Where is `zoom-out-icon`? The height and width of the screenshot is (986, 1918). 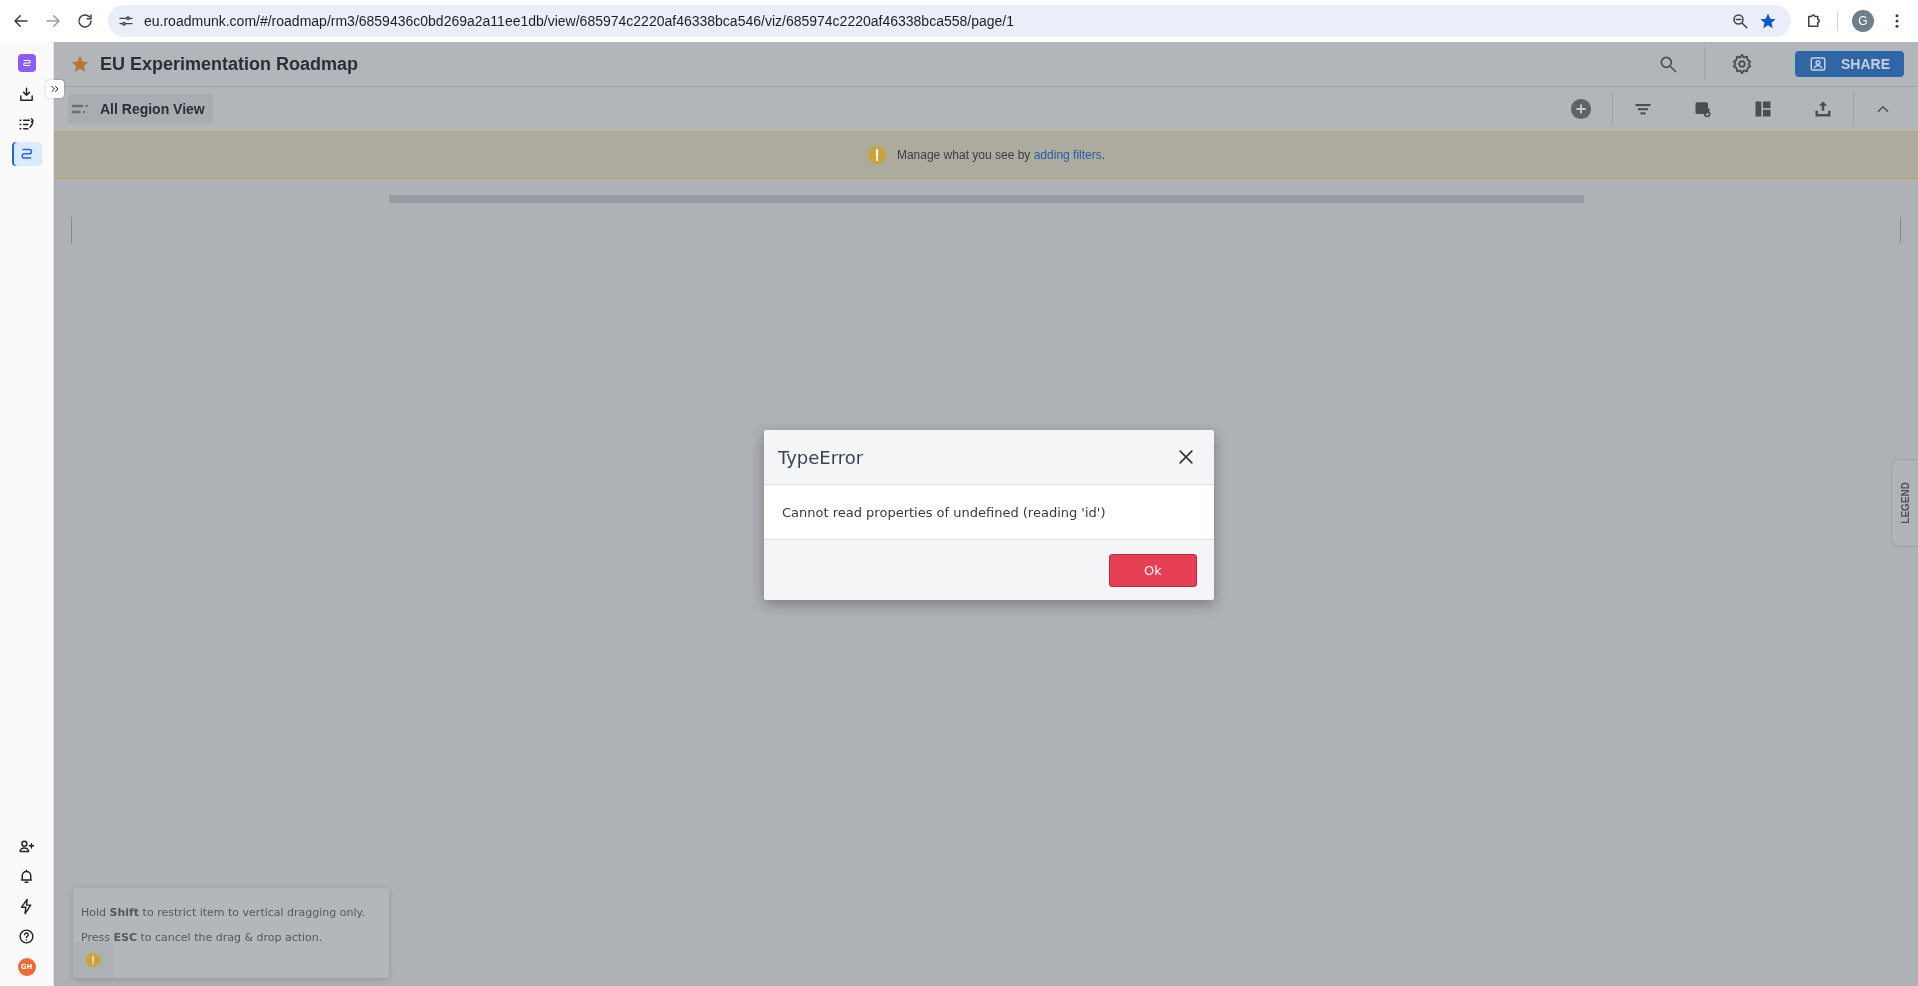 zoom-out-icon is located at coordinates (1740, 21).